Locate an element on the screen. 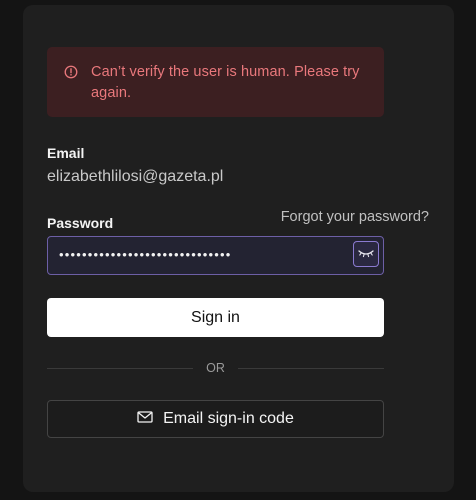 Image resolution: width=476 pixels, height=500 pixels. alert-circle-icon is located at coordinates (71, 72).